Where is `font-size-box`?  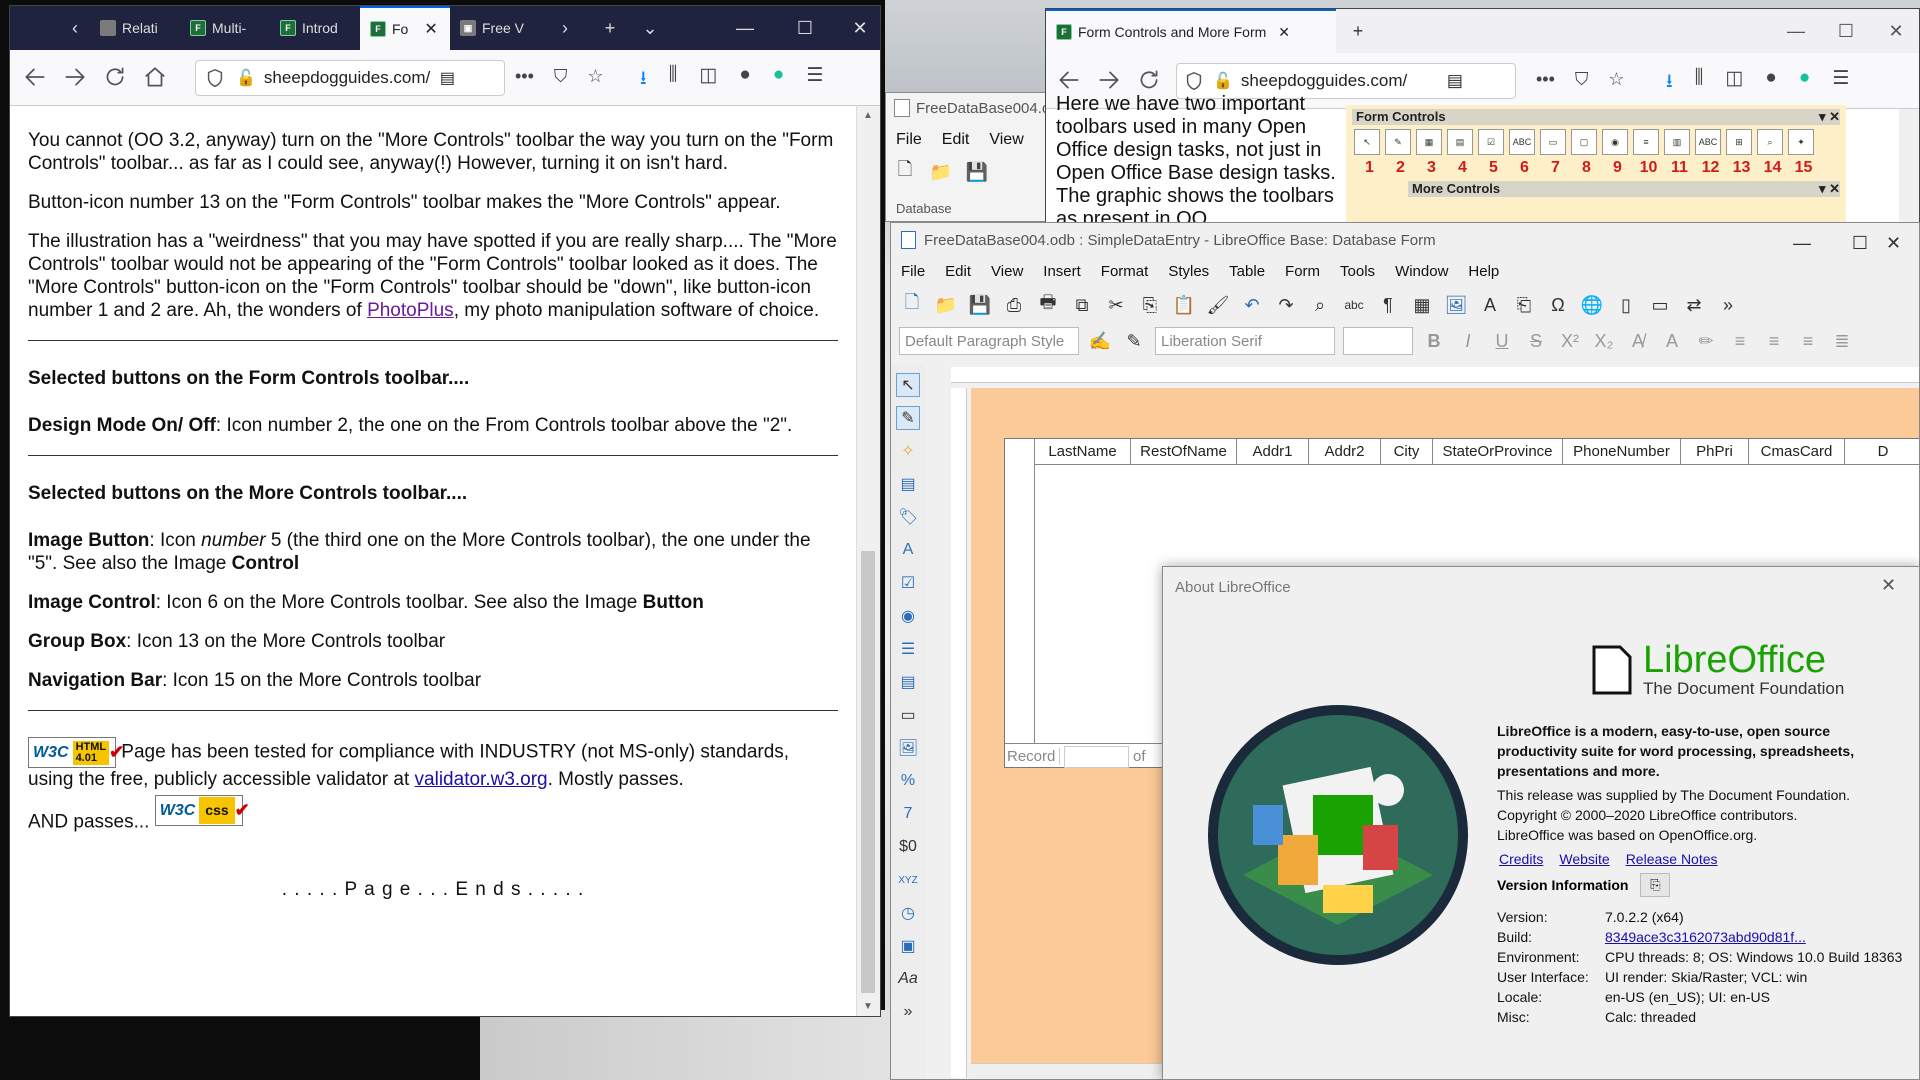 font-size-box is located at coordinates (1378, 341).